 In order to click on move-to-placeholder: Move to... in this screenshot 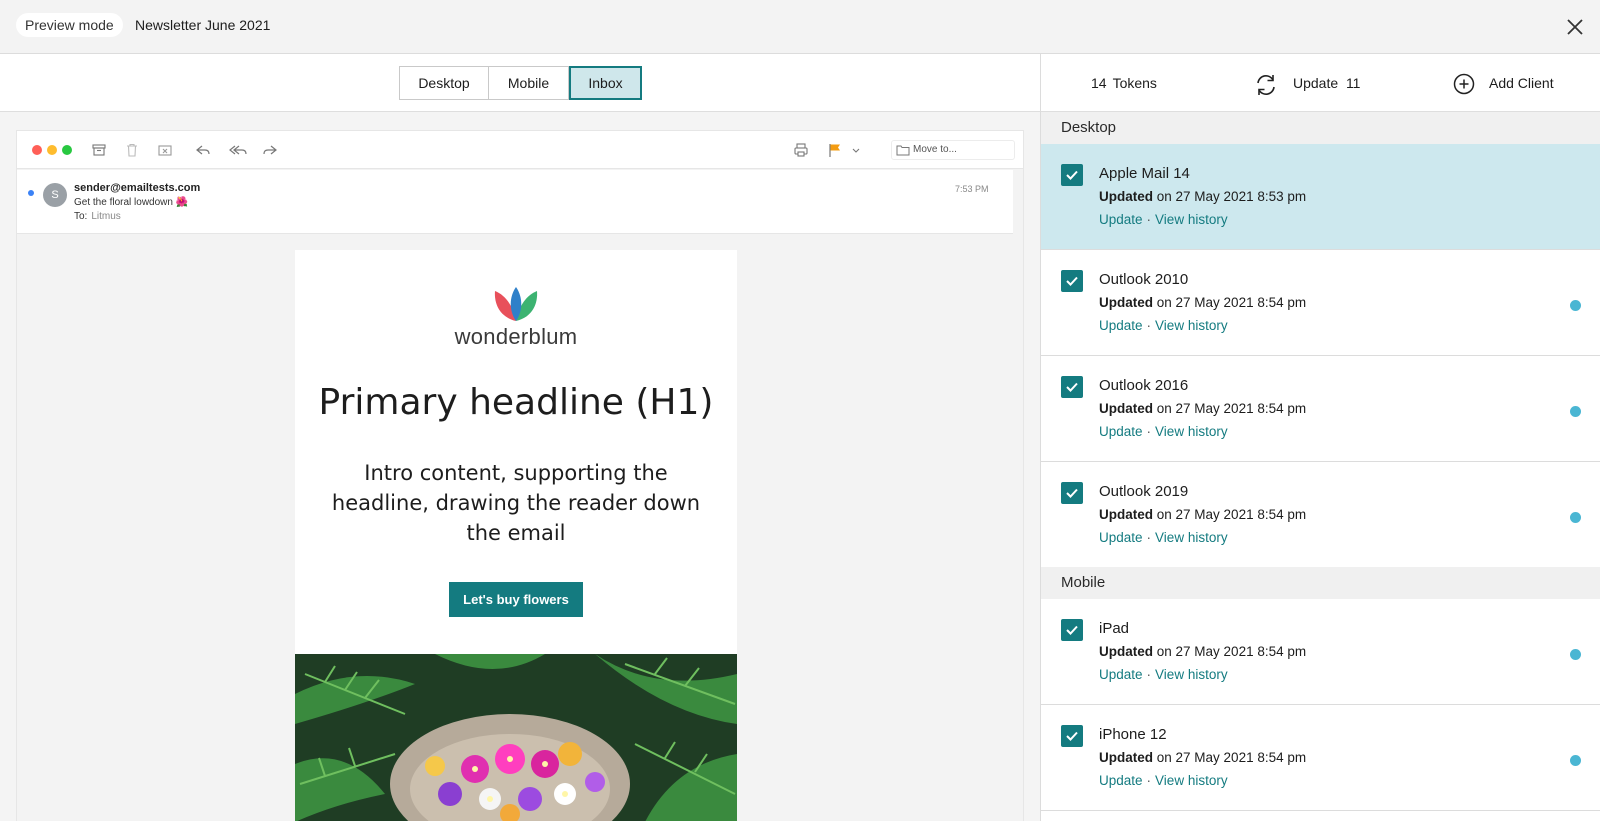, I will do `click(935, 149)`.